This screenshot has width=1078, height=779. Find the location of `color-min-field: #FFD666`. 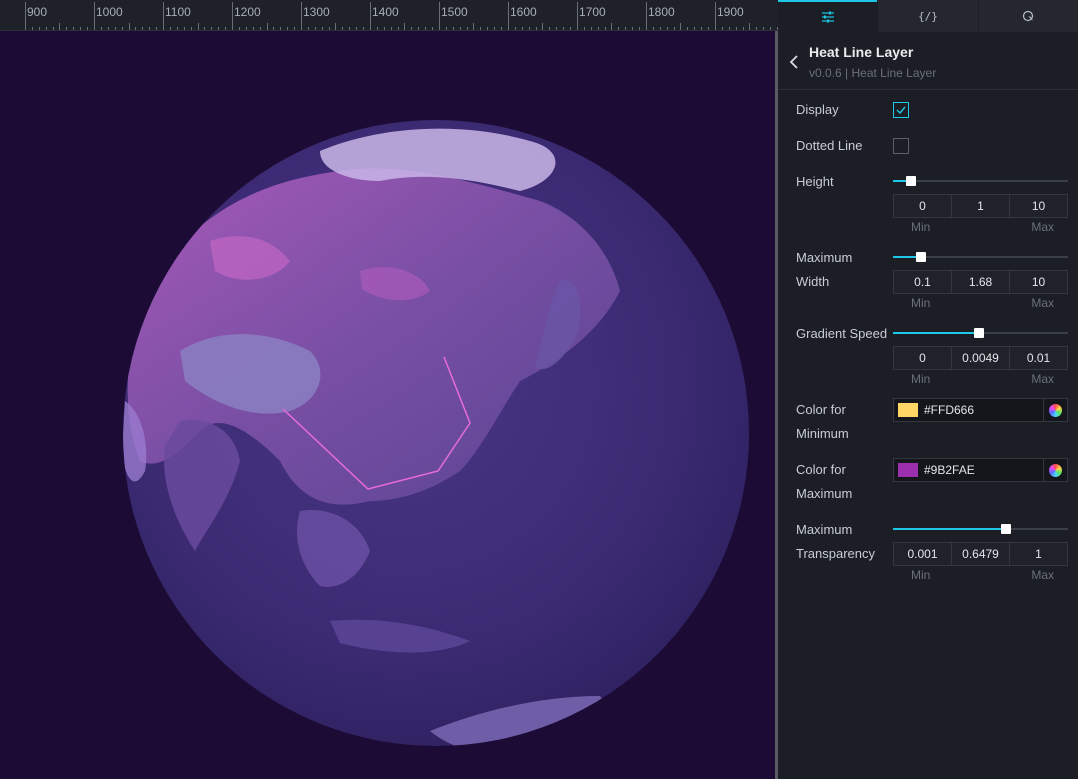

color-min-field: #FFD666 is located at coordinates (980, 410).